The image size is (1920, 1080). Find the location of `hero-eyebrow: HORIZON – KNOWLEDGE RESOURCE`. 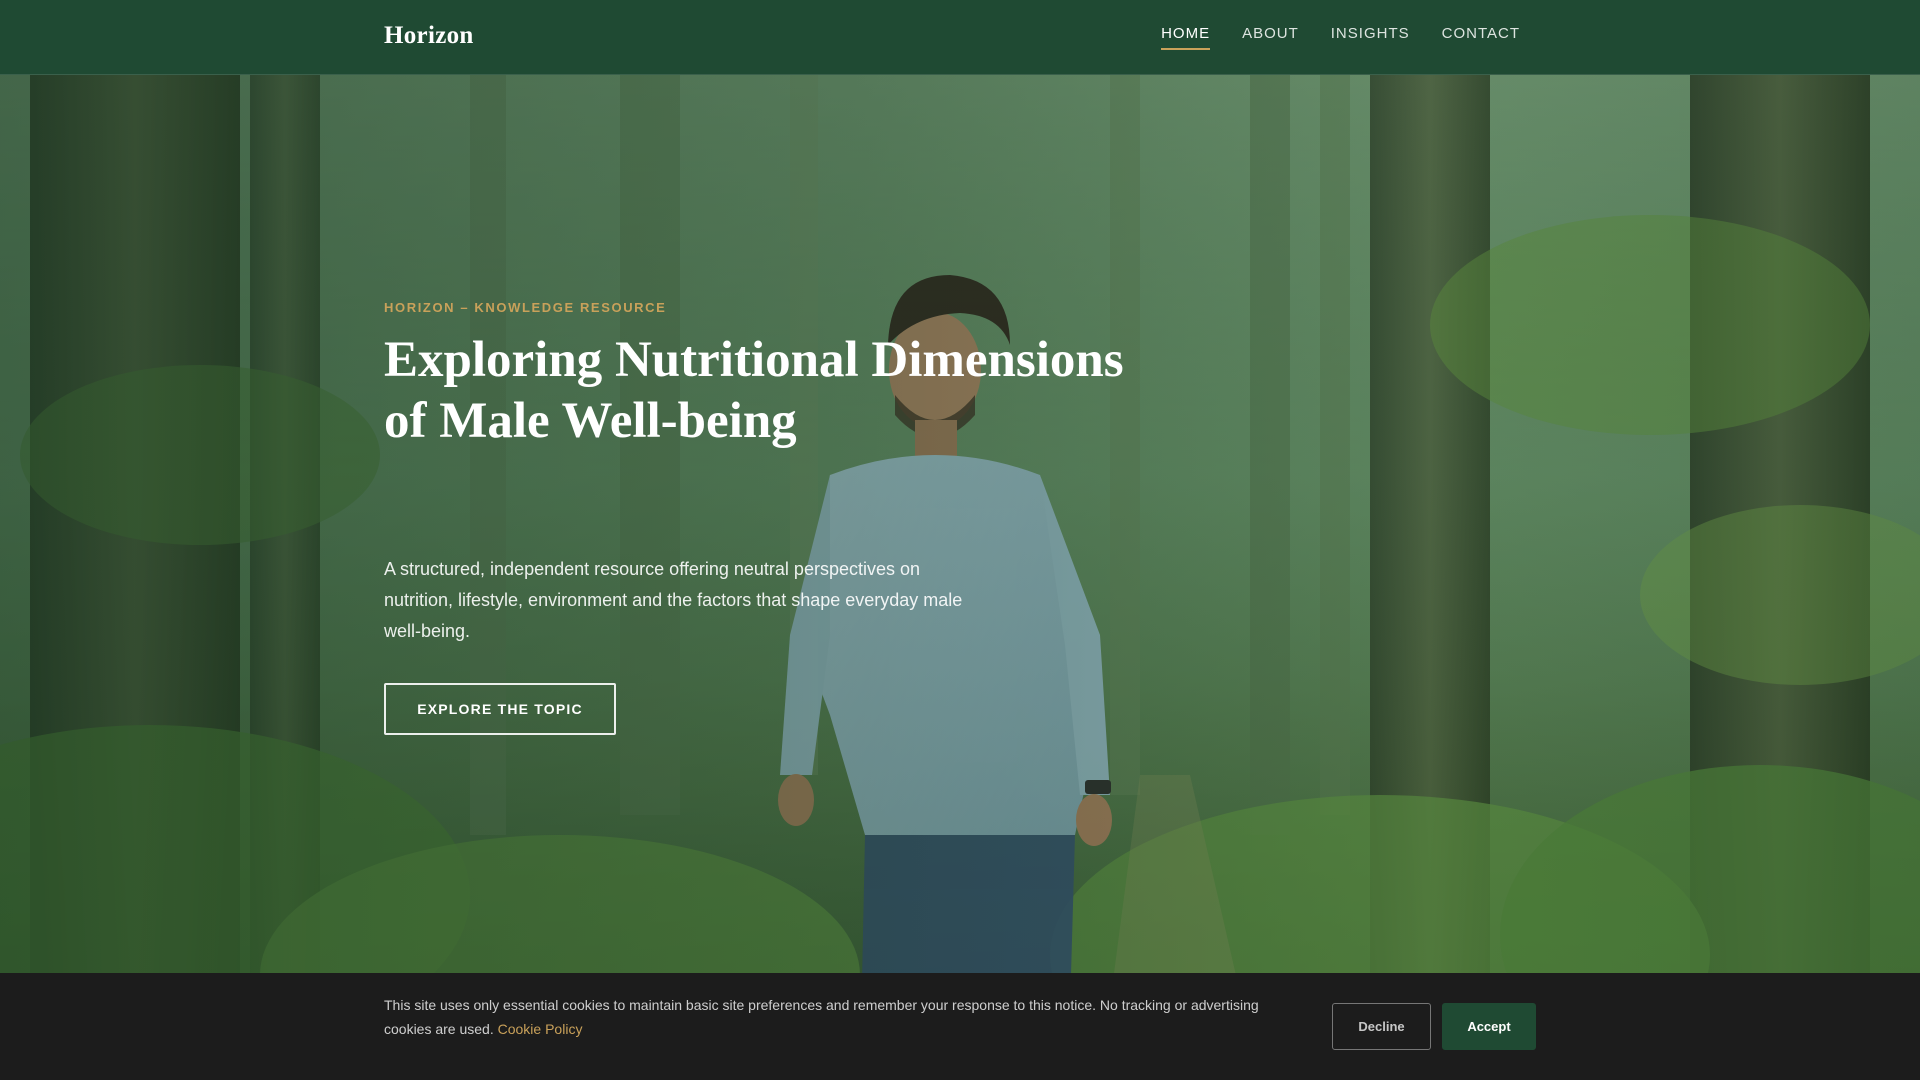

hero-eyebrow: HORIZON – KNOWLEDGE RESOURCE is located at coordinates (525, 307).